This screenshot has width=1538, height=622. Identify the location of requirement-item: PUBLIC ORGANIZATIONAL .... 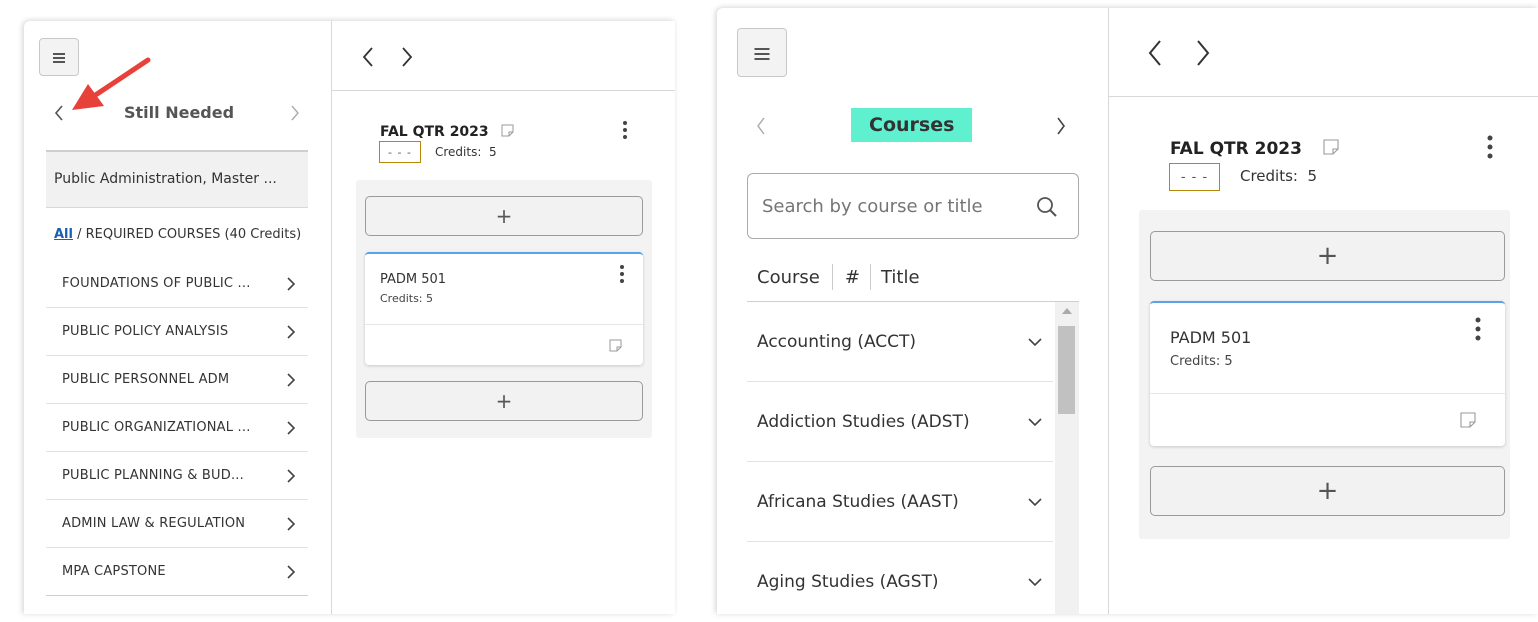
(177, 428).